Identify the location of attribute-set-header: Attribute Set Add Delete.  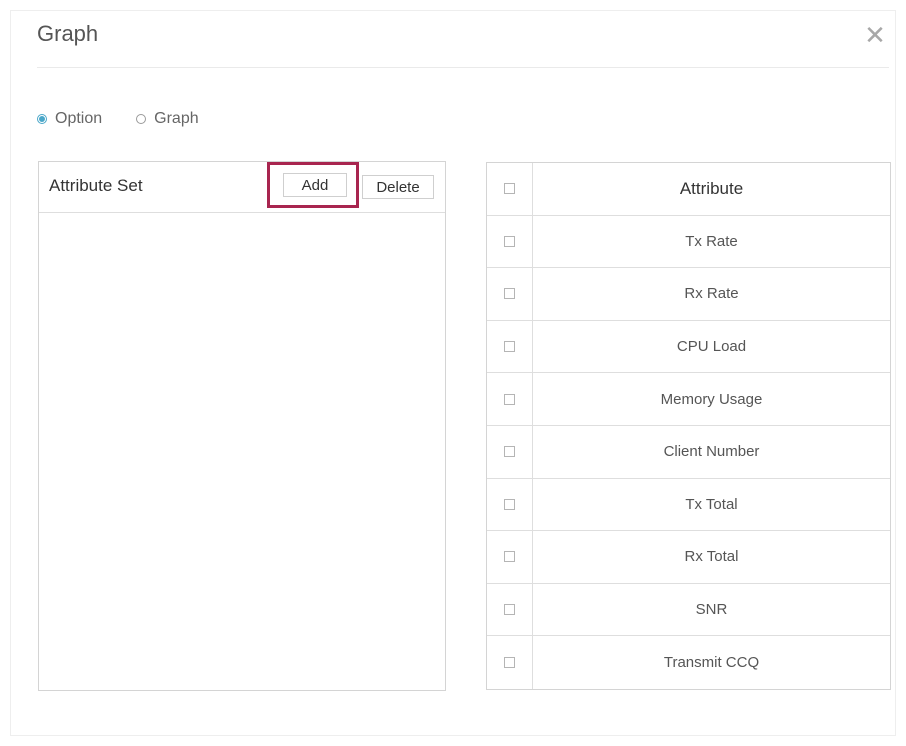
(242, 187).